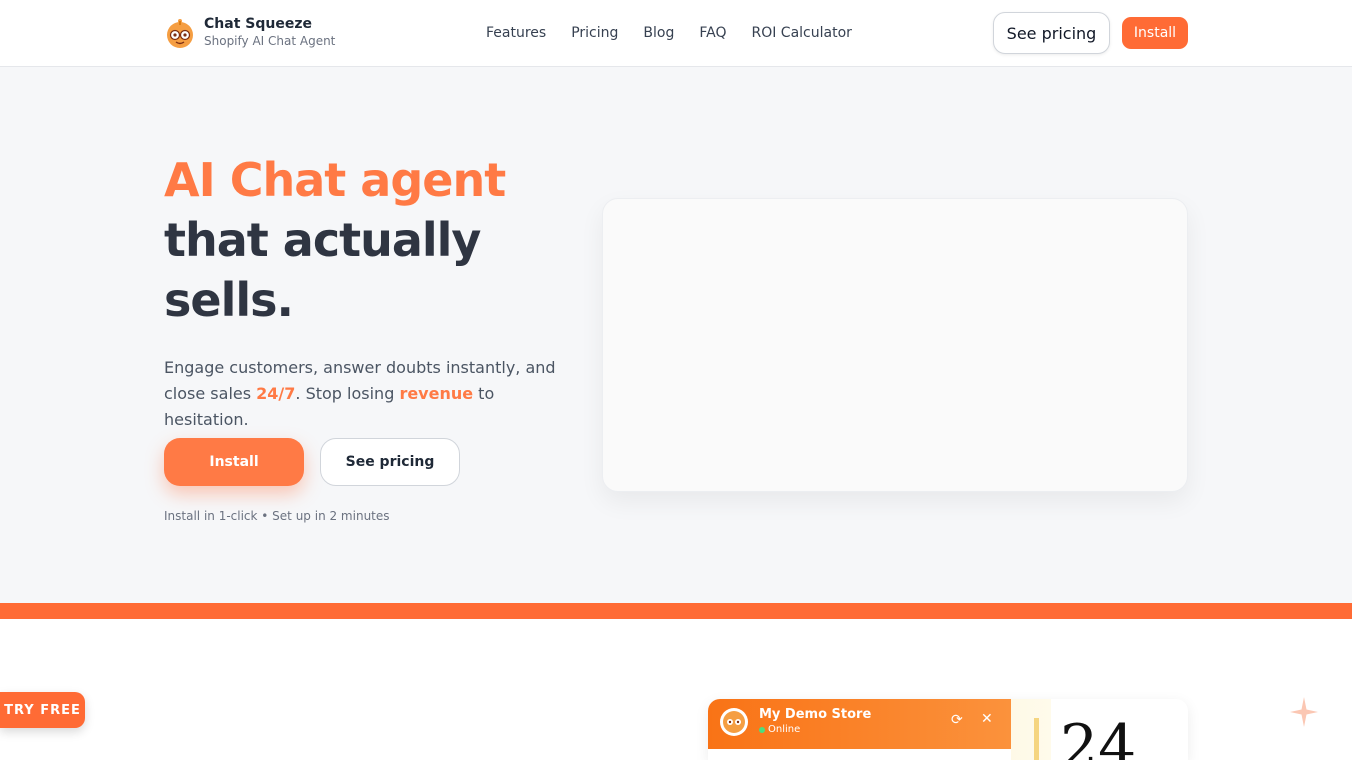  What do you see at coordinates (42, 710) in the screenshot?
I see `try-free-button: TRY FREE` at bounding box center [42, 710].